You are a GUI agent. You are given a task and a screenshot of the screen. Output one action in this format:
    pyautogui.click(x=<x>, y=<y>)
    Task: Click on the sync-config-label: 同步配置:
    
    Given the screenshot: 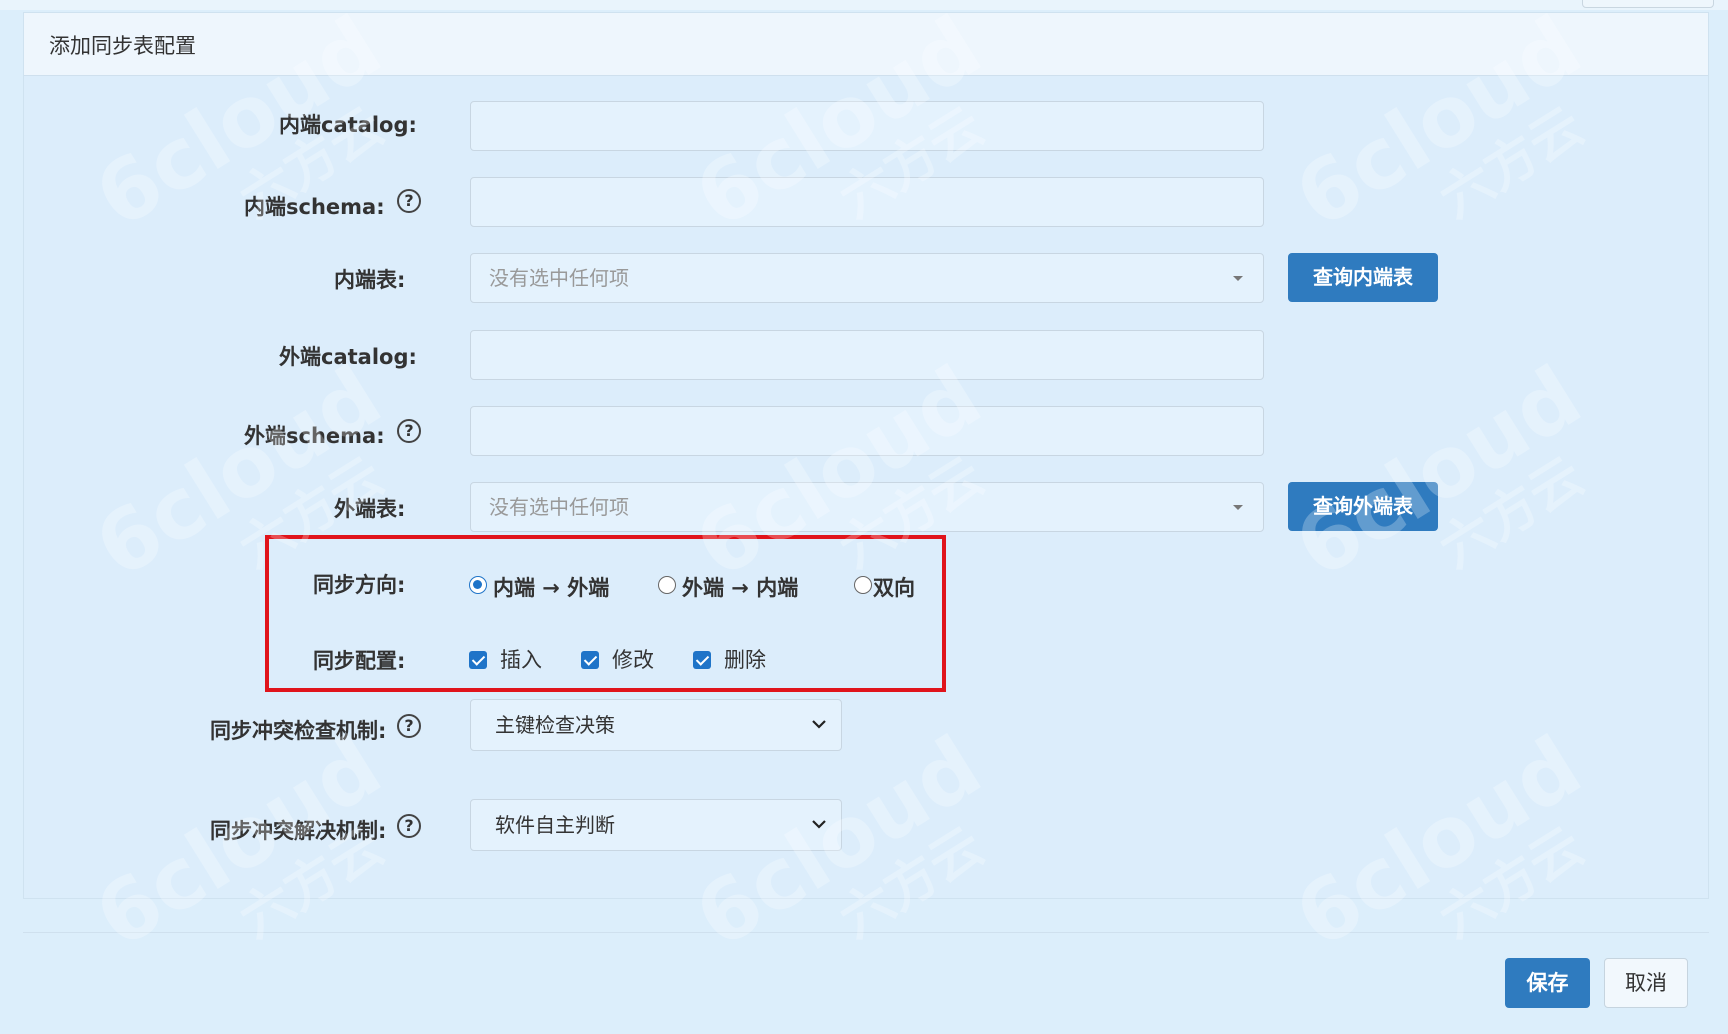 What is the action you would take?
    pyautogui.click(x=359, y=661)
    